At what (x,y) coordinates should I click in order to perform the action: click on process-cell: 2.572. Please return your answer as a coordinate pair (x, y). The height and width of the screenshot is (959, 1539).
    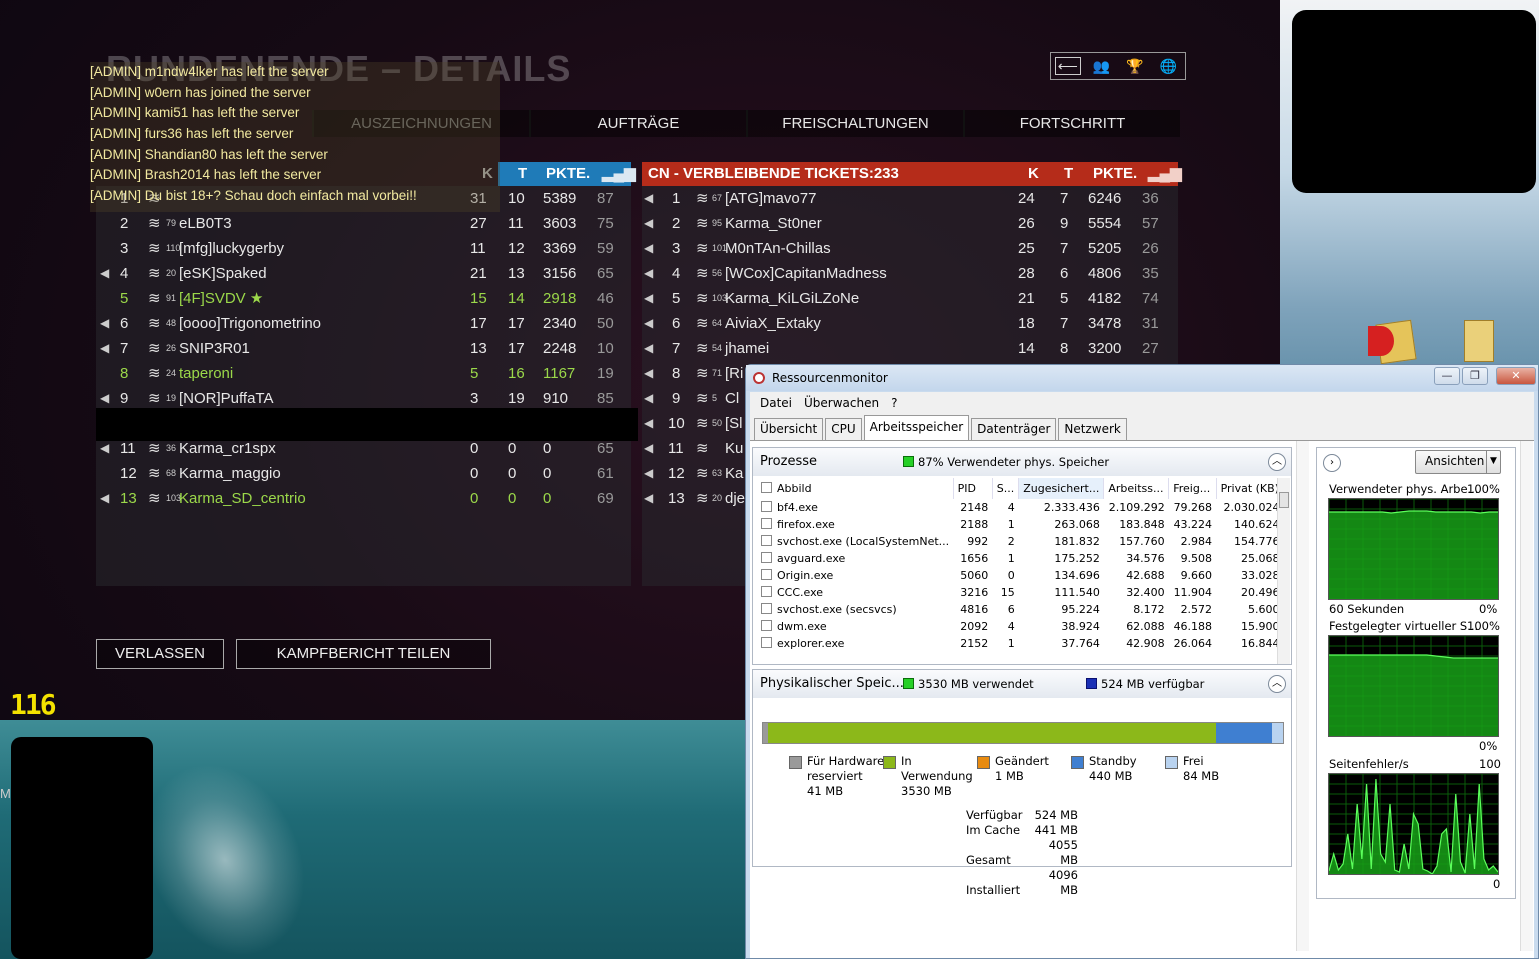
    Looking at the image, I should click on (1192, 609).